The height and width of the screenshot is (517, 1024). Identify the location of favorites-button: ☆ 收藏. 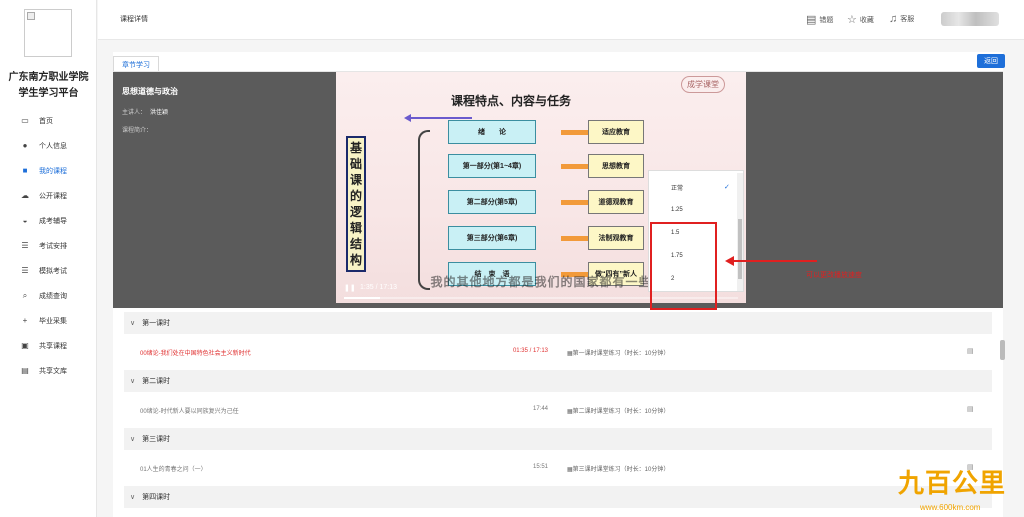
(860, 19).